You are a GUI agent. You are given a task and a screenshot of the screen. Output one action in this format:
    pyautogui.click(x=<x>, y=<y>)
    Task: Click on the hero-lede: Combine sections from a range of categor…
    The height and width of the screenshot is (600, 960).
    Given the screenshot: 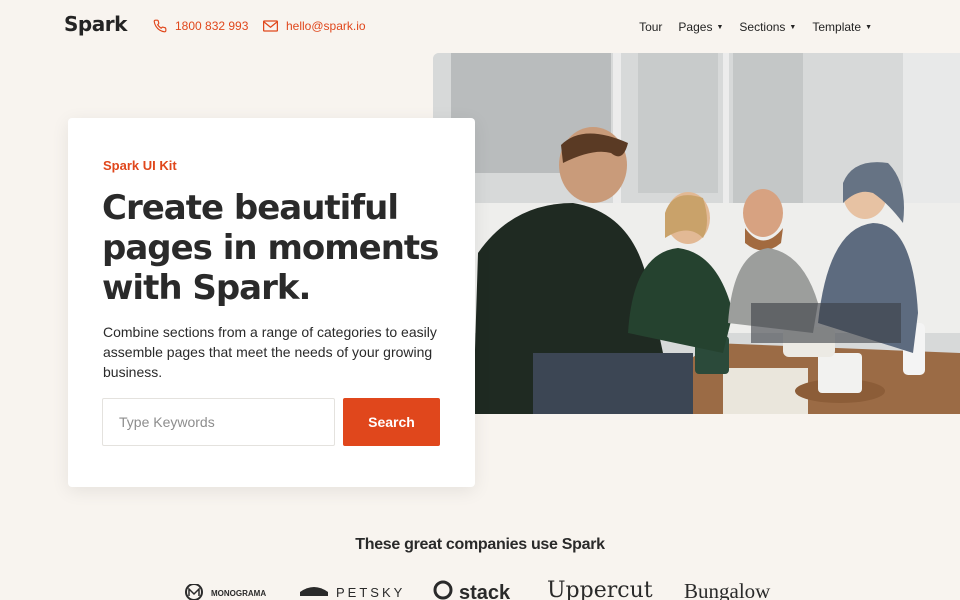 What is the action you would take?
    pyautogui.click(x=270, y=352)
    